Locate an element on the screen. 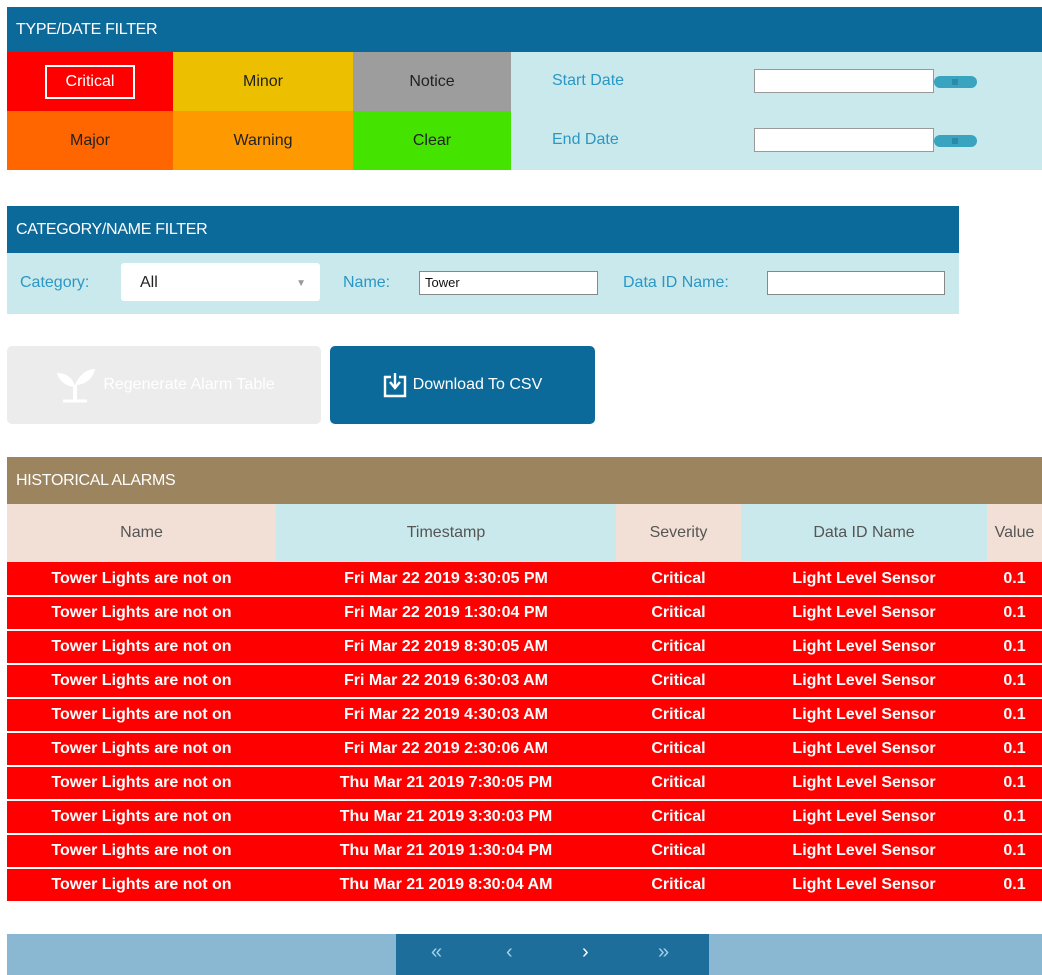 Image resolution: width=1042 pixels, height=975 pixels. severity-minor-label: Minor is located at coordinates (262, 81).